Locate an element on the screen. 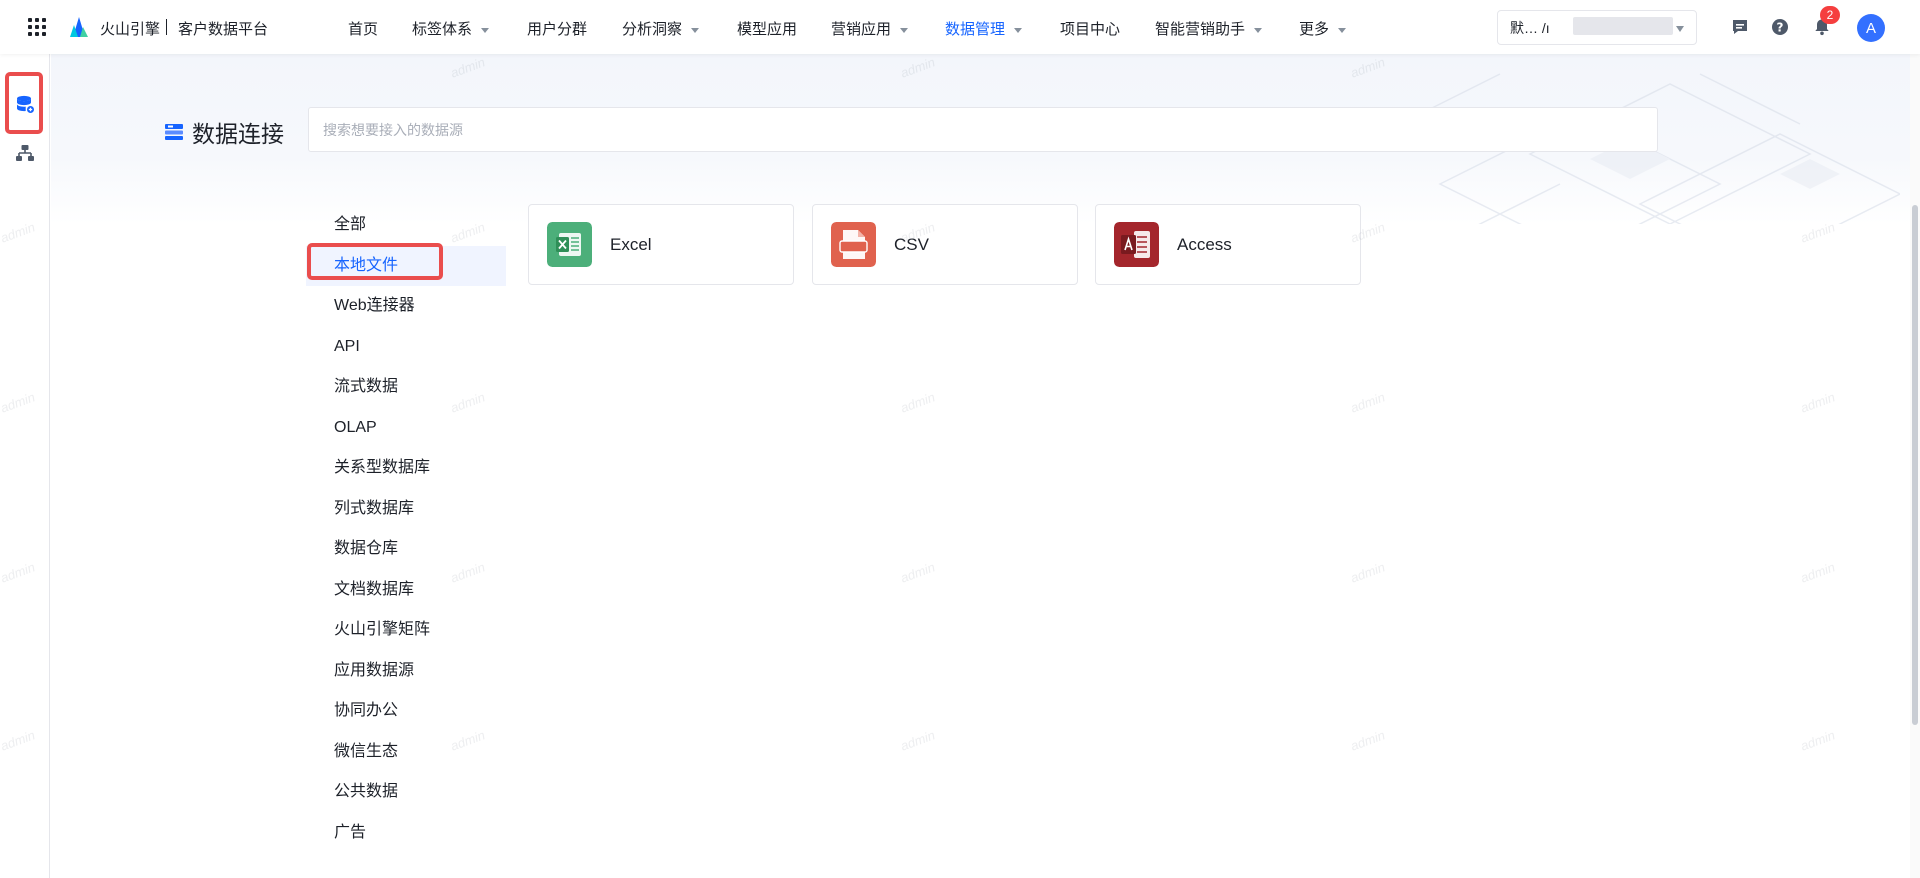 This screenshot has height=878, width=1920. data-connection-icon is located at coordinates (174, 132).